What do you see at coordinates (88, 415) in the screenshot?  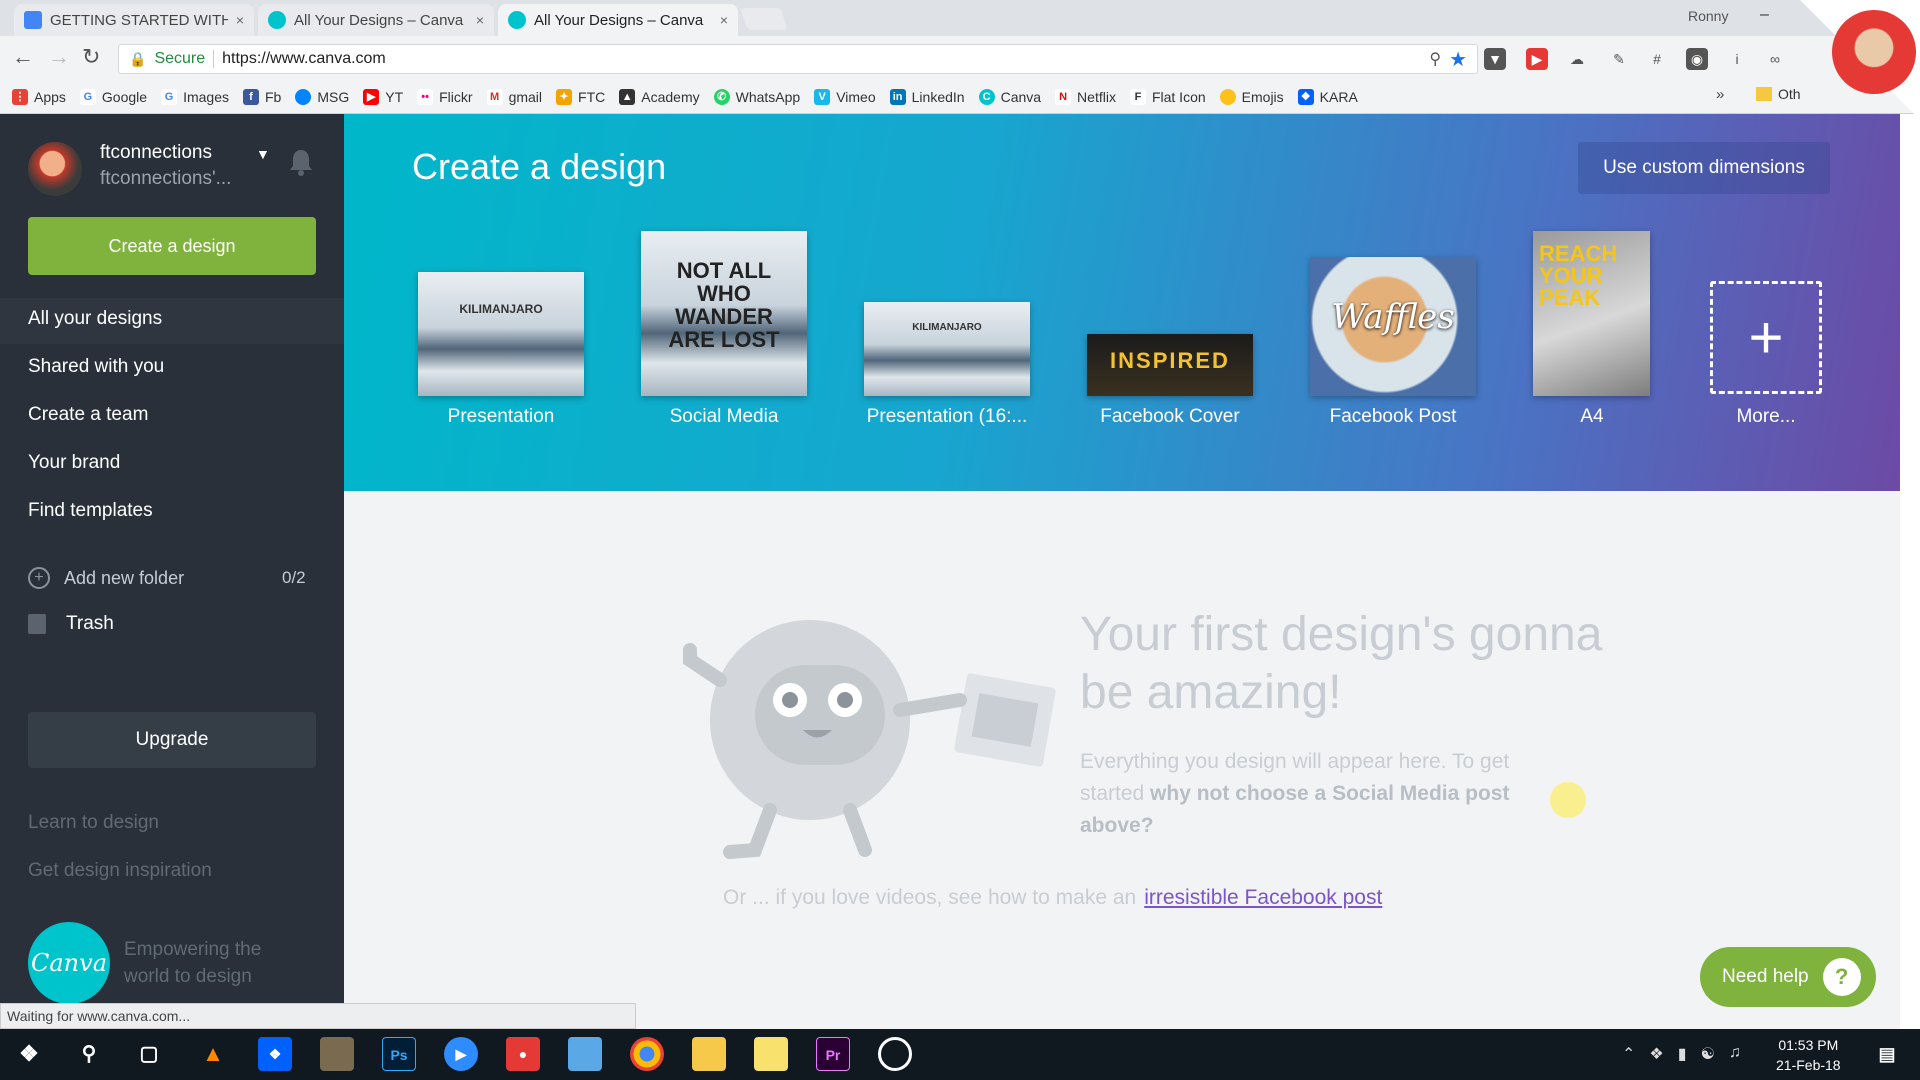 I see `sidebar-item-create-team: Create a team` at bounding box center [88, 415].